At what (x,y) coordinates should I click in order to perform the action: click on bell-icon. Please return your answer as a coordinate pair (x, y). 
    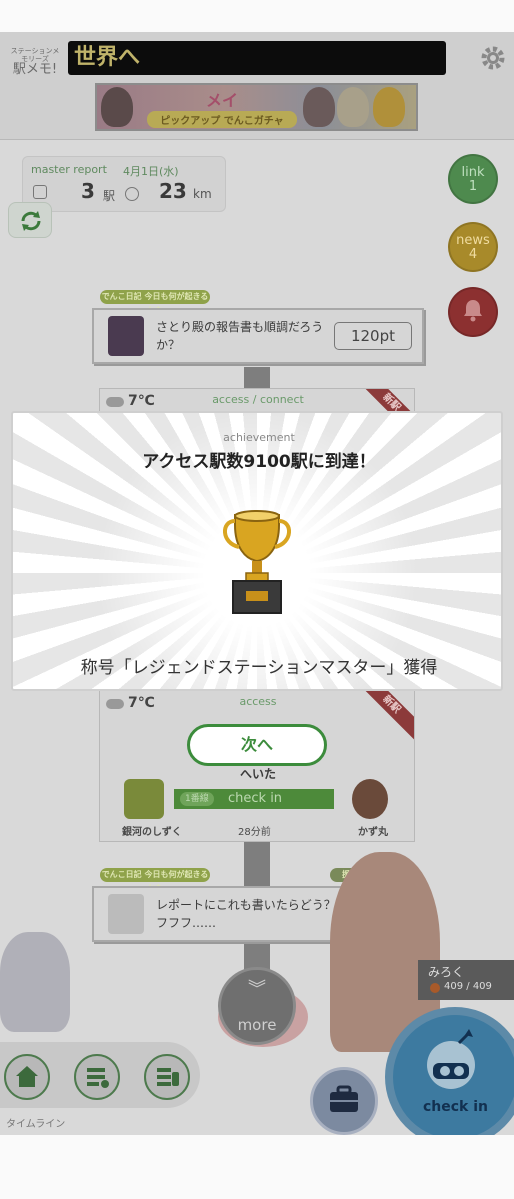
    Looking at the image, I should click on (473, 311).